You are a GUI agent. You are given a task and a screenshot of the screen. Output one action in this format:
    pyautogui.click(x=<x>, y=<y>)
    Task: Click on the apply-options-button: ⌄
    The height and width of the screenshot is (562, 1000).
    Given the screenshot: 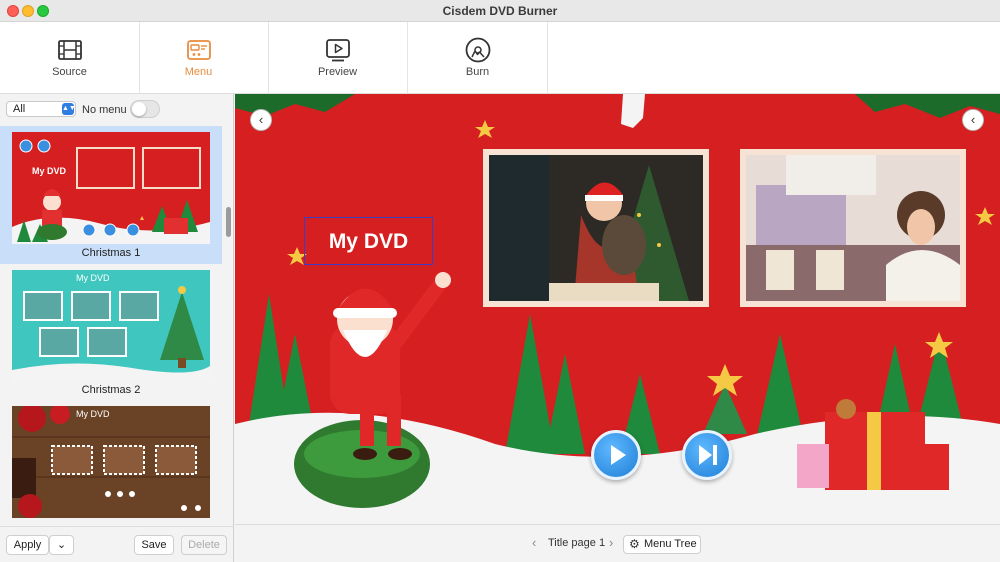 What is the action you would take?
    pyautogui.click(x=61, y=545)
    